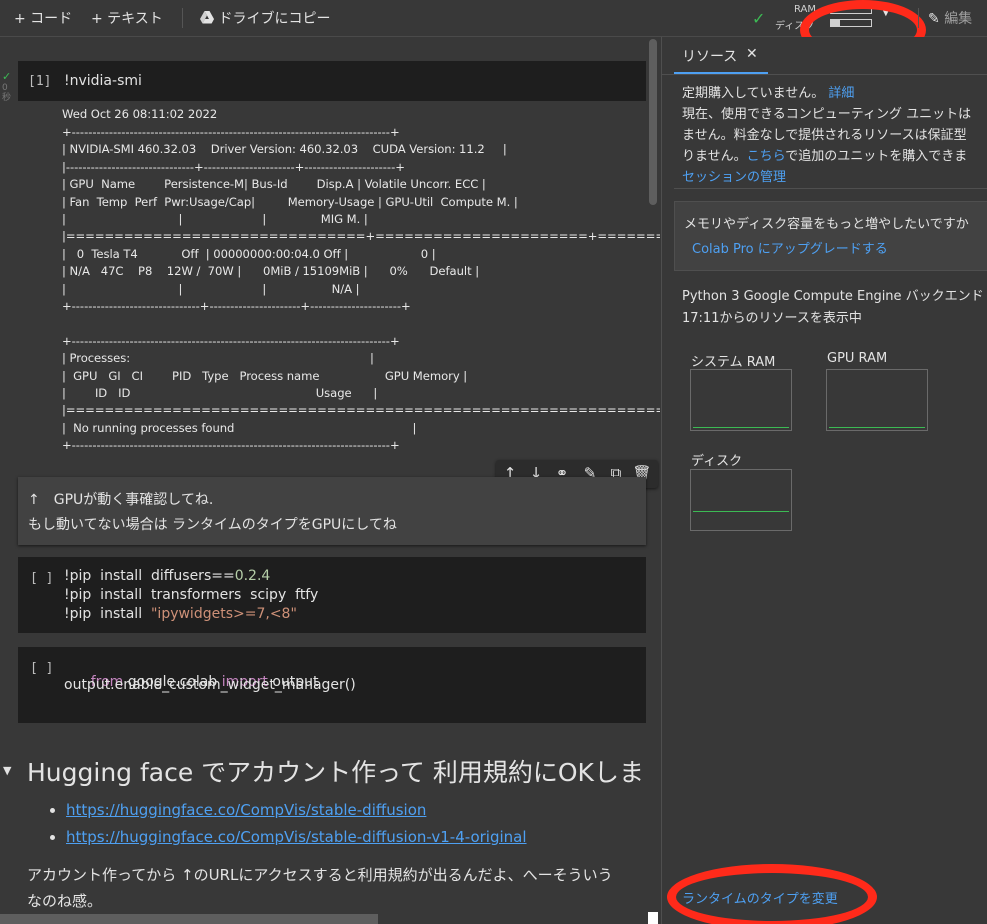 The height and width of the screenshot is (924, 987). Describe the element at coordinates (7, 93) in the screenshot. I see `exec-time: 0 秒` at that location.